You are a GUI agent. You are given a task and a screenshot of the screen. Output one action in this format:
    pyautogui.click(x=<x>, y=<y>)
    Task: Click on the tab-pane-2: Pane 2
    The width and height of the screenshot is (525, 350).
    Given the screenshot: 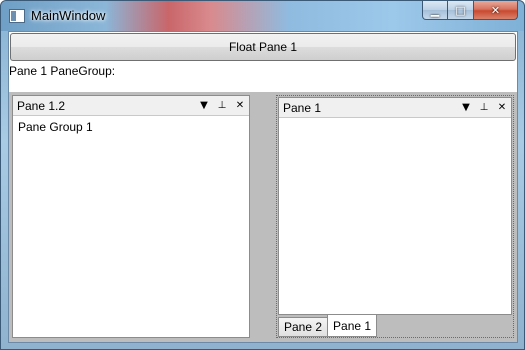 What is the action you would take?
    pyautogui.click(x=303, y=327)
    